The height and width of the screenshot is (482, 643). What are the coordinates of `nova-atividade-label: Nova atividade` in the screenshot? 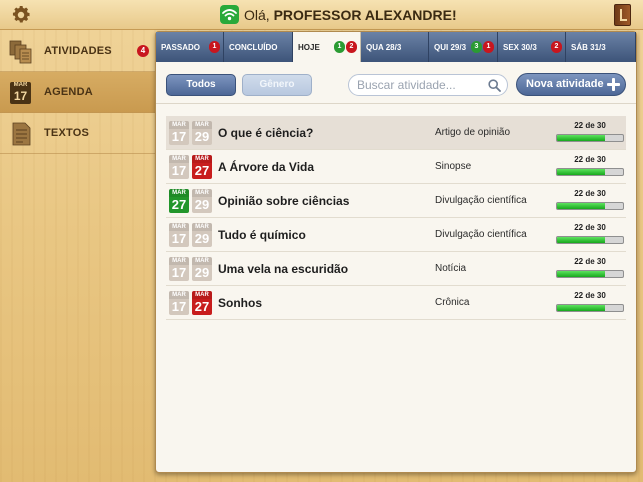 It's located at (565, 84).